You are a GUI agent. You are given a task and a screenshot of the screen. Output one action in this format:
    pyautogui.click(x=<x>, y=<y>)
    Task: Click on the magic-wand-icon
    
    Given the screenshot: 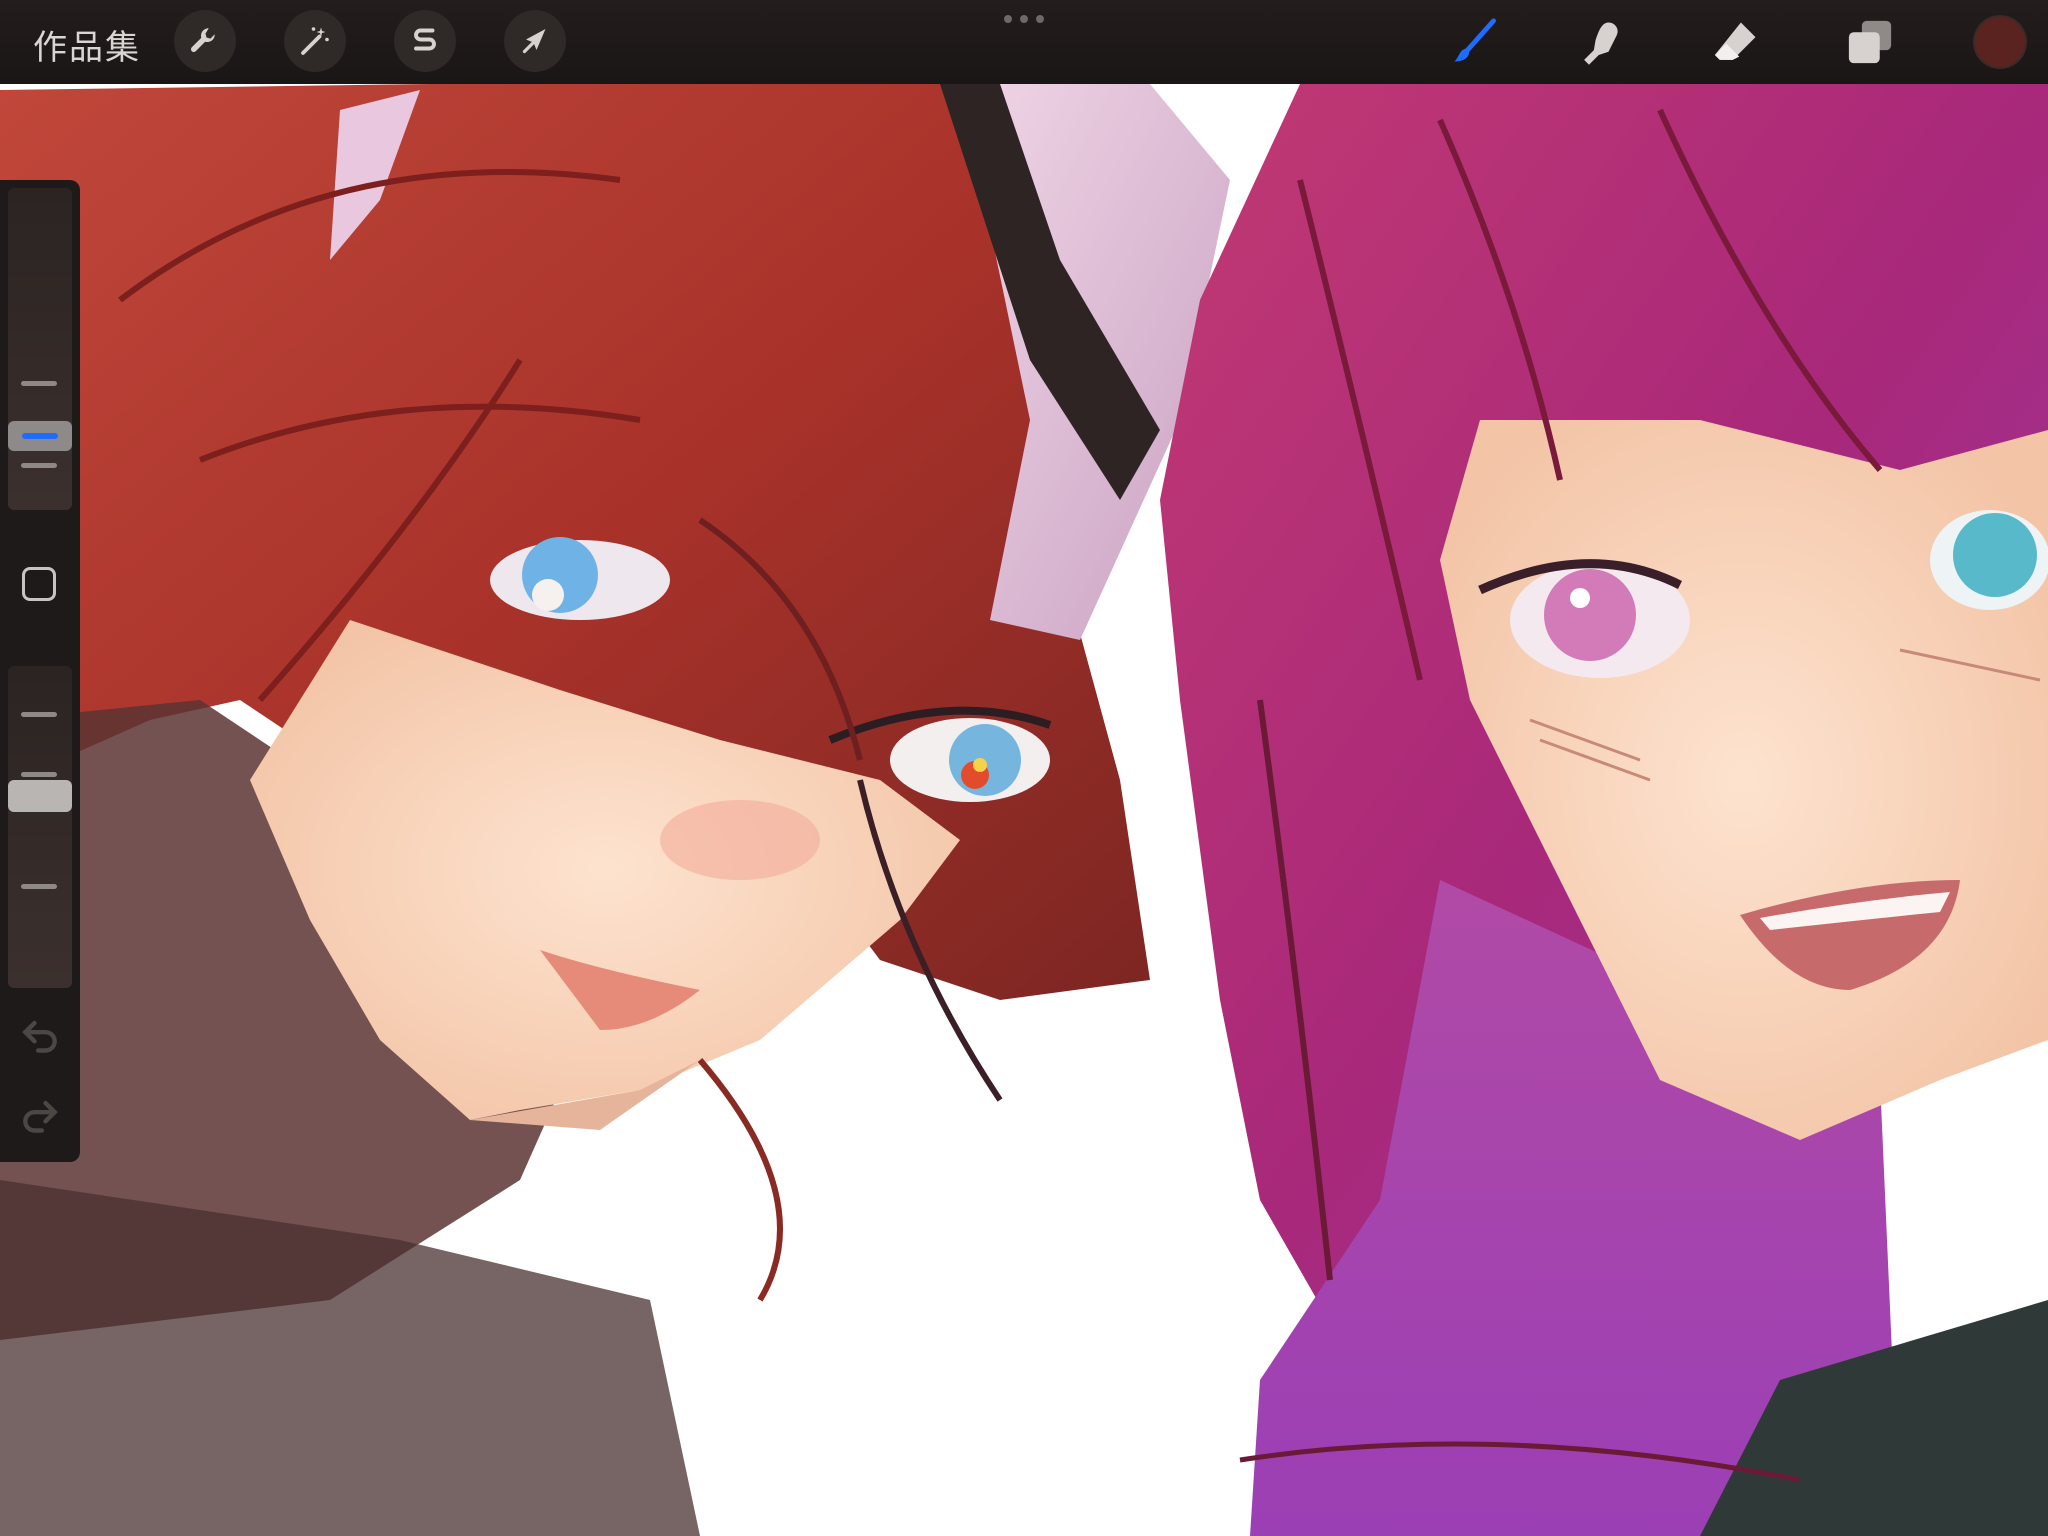 What is the action you would take?
    pyautogui.click(x=315, y=41)
    